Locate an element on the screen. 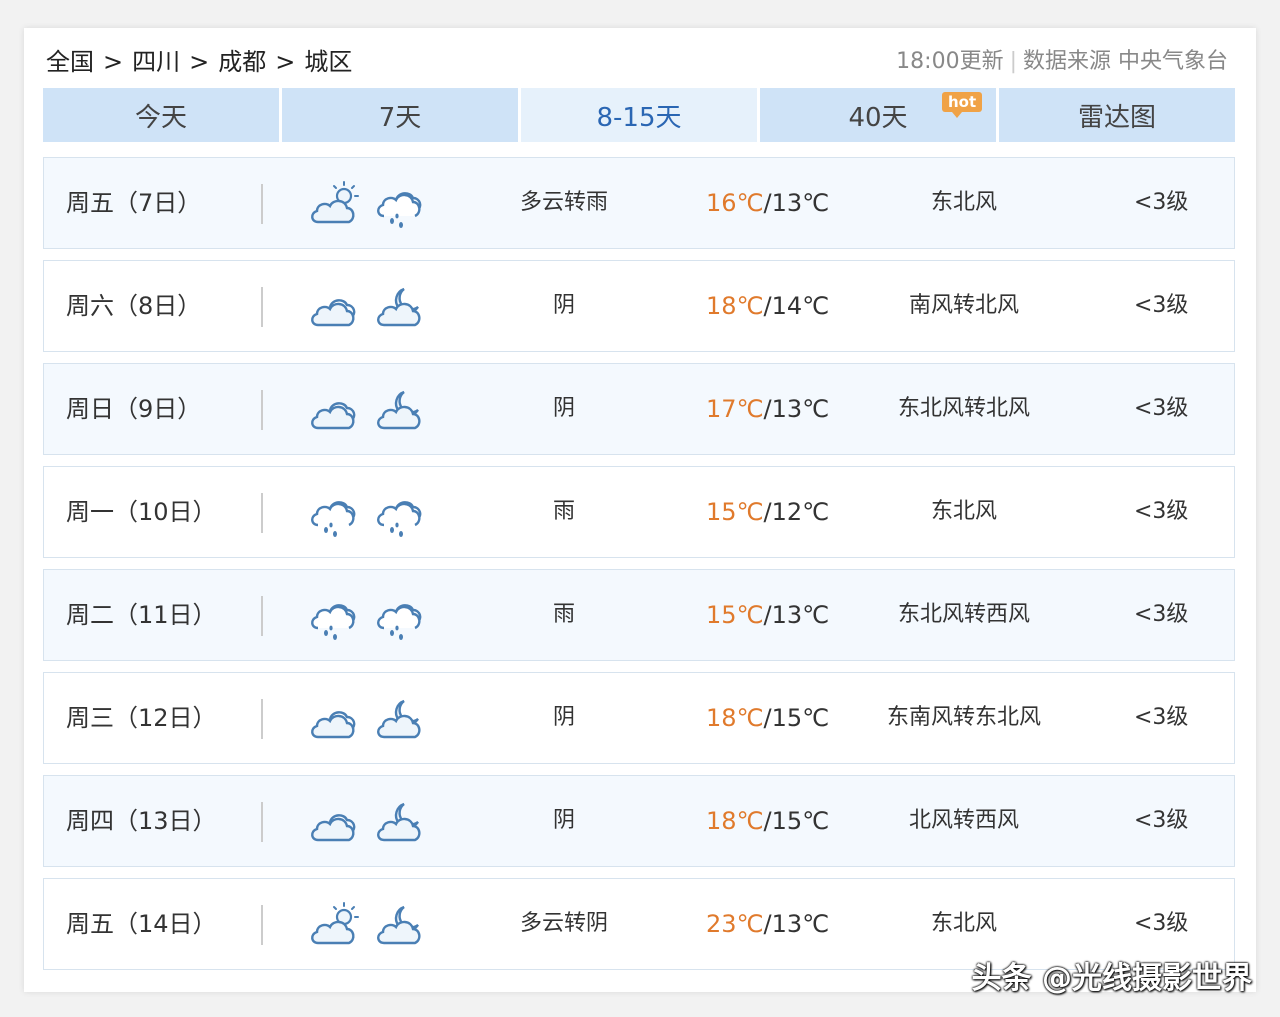 Image resolution: width=1280 pixels, height=1017 pixels. forecast-date: 周日（9日） is located at coordinates (134, 409).